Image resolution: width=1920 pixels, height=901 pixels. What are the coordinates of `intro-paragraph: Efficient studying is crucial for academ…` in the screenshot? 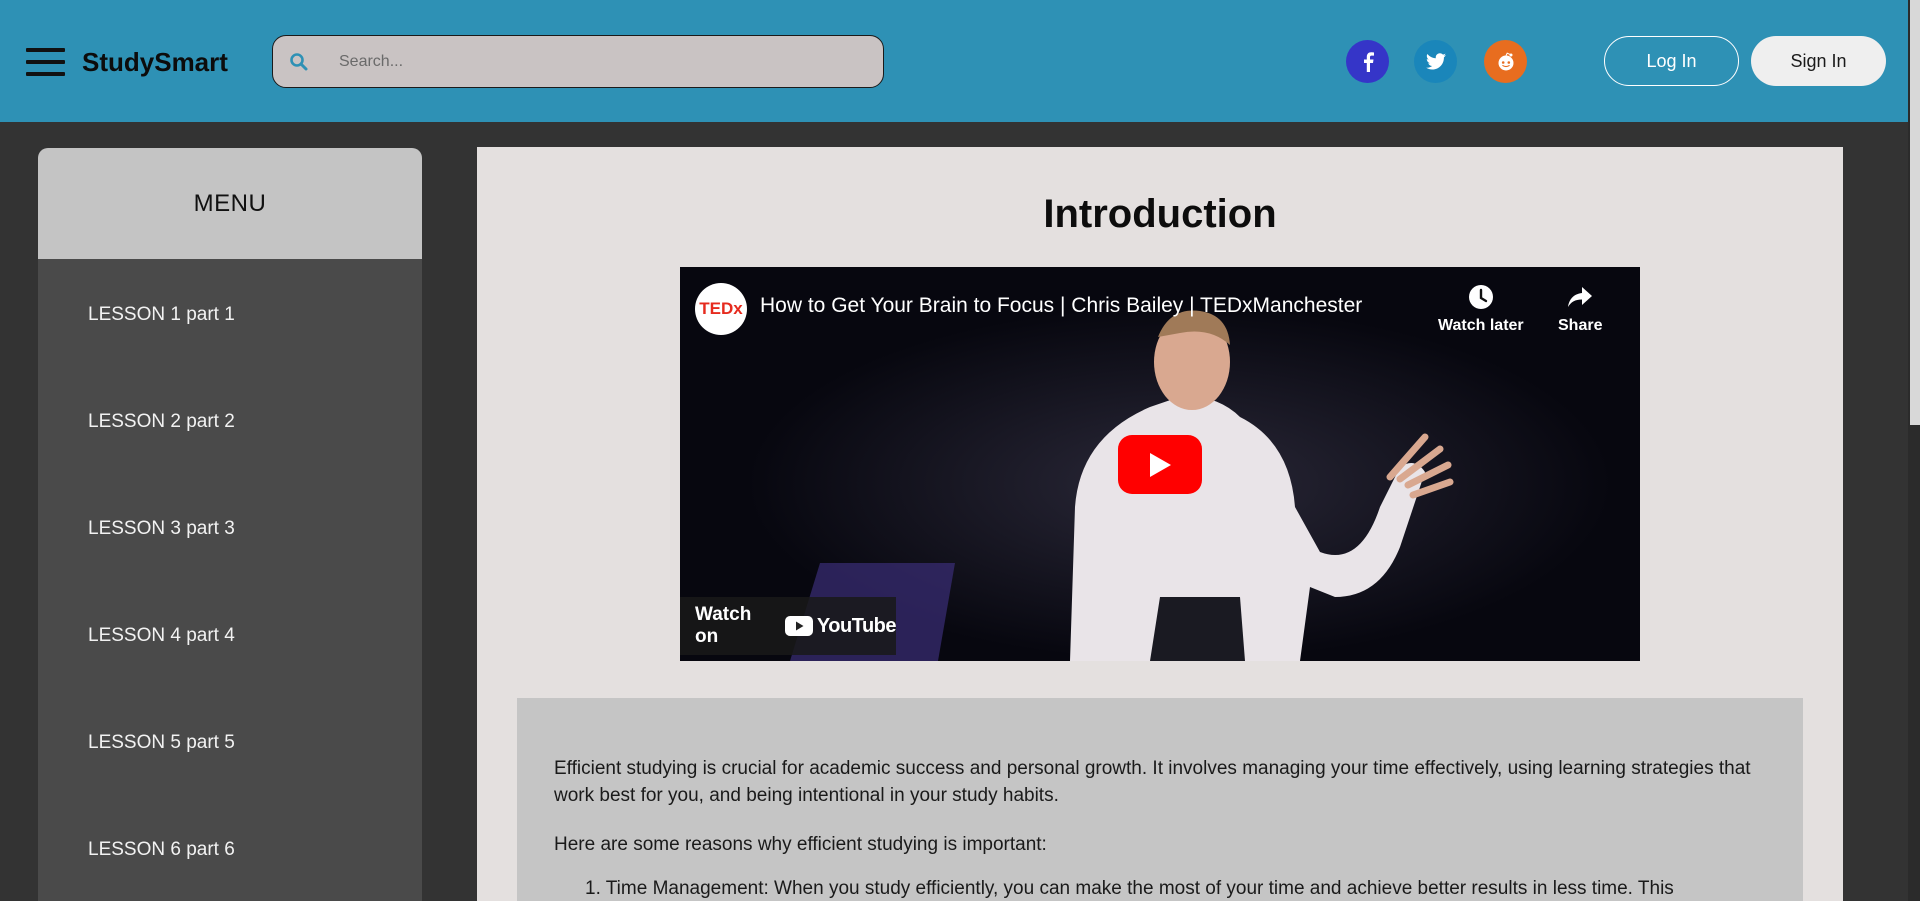 It's located at (1152, 782).